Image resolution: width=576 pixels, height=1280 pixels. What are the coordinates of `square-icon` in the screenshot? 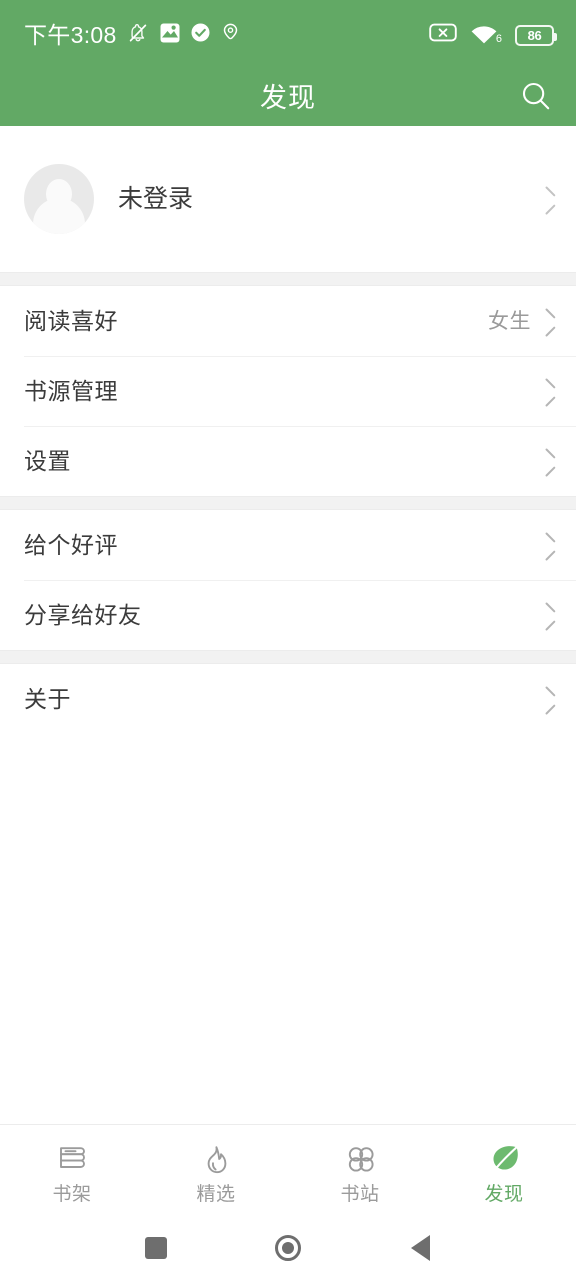 It's located at (156, 1248).